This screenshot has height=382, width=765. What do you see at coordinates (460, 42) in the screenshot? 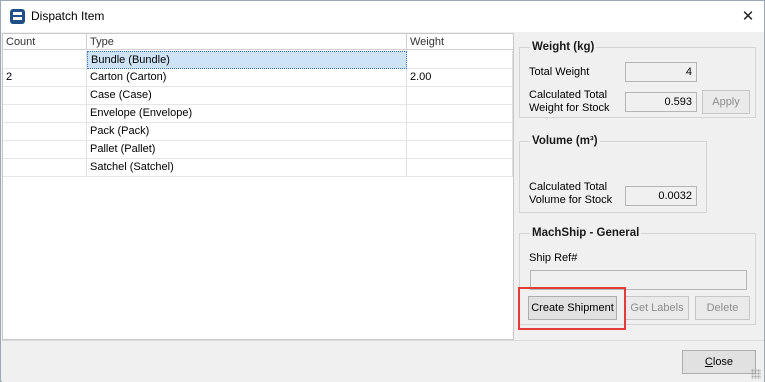
I see `column-header-weight: Weight` at bounding box center [460, 42].